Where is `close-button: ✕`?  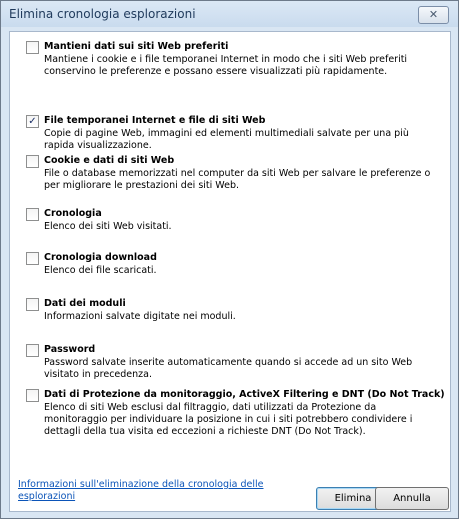
close-button: ✕ is located at coordinates (433, 15).